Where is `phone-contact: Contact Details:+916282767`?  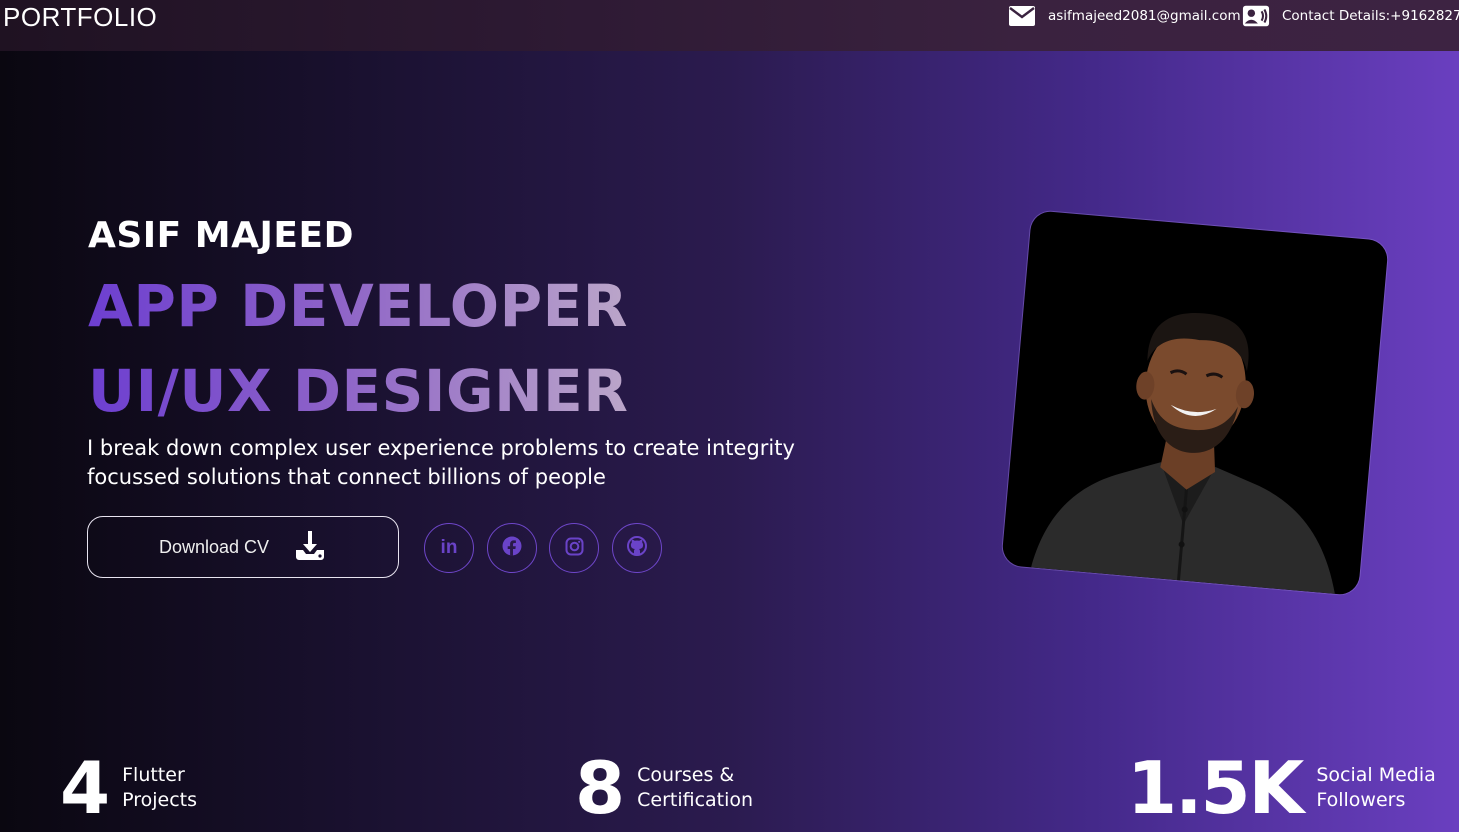 phone-contact: Contact Details:+916282767 is located at coordinates (1350, 16).